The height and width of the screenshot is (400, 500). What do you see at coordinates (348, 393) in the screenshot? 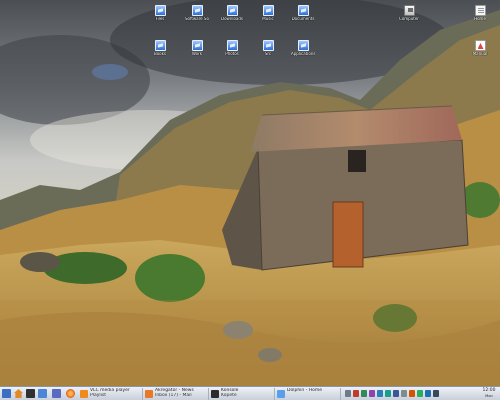
I see `volume-icon` at bounding box center [348, 393].